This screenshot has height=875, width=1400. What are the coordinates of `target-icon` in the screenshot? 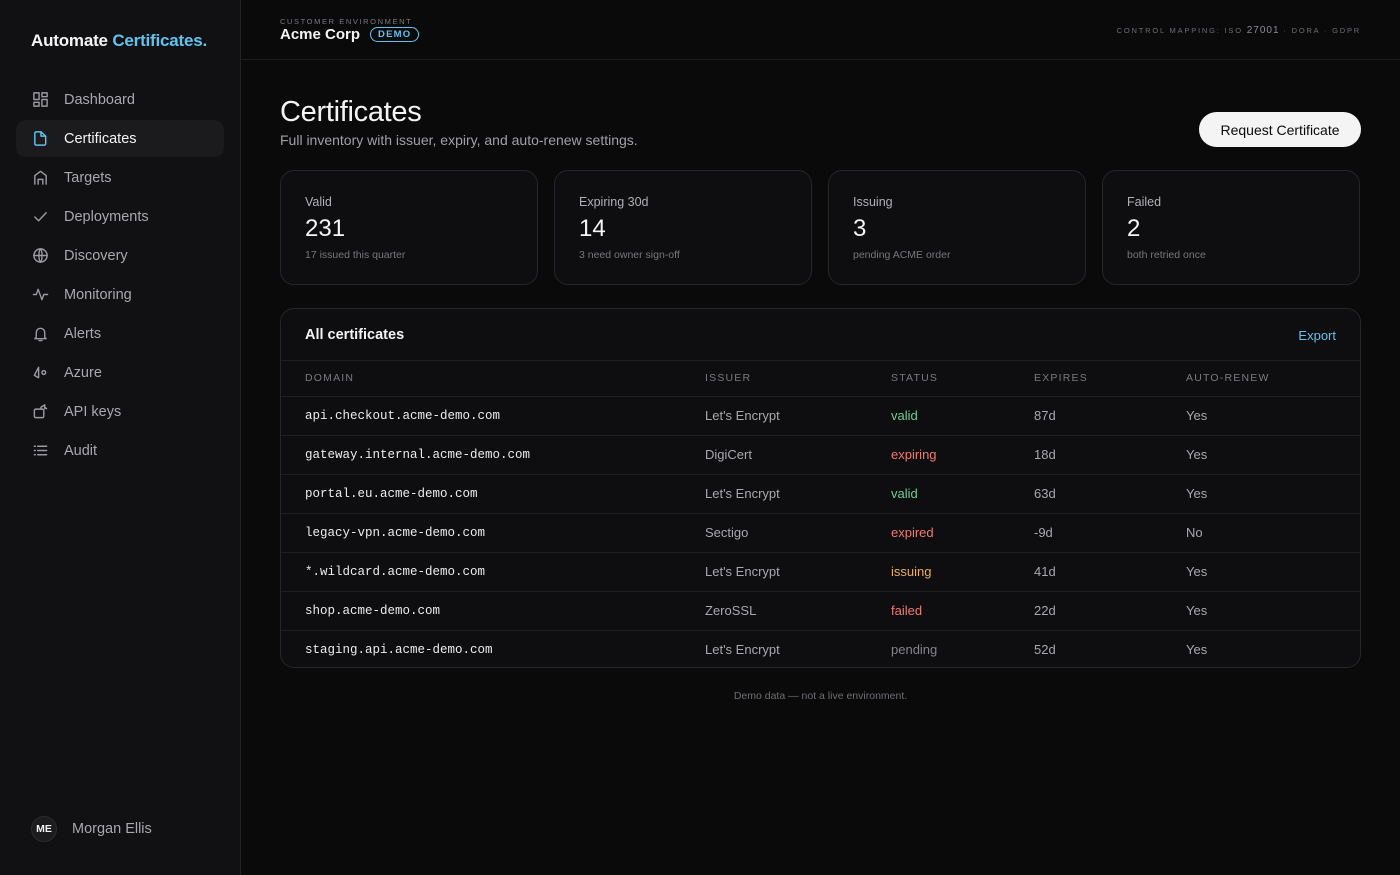 It's located at (40, 178).